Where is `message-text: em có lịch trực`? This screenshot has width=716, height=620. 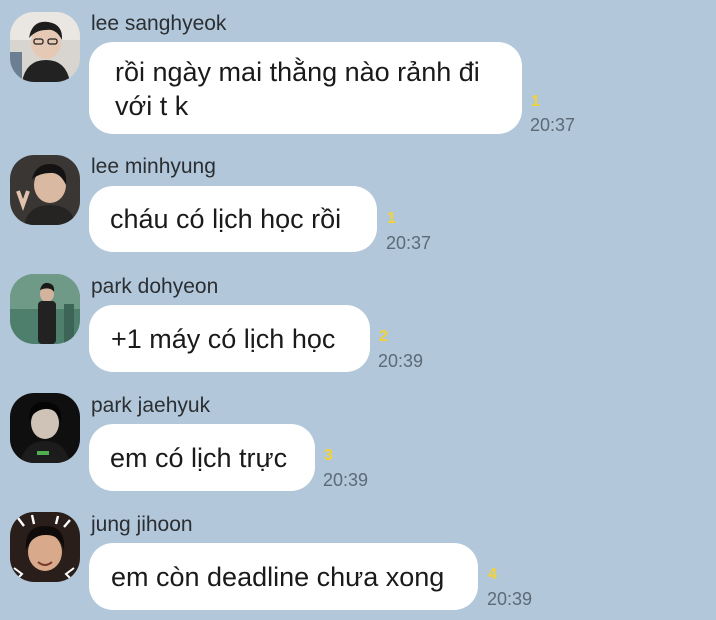
message-text: em có lịch trực is located at coordinates (199, 458).